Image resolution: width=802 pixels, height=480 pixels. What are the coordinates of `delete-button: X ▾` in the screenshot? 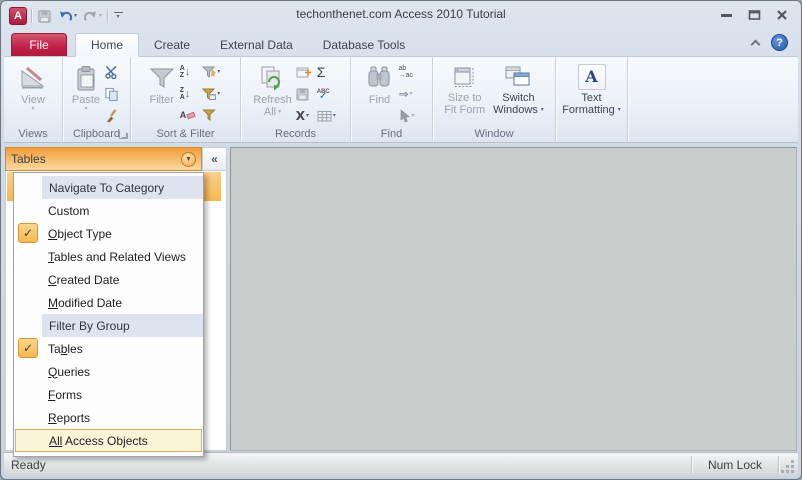 It's located at (303, 115).